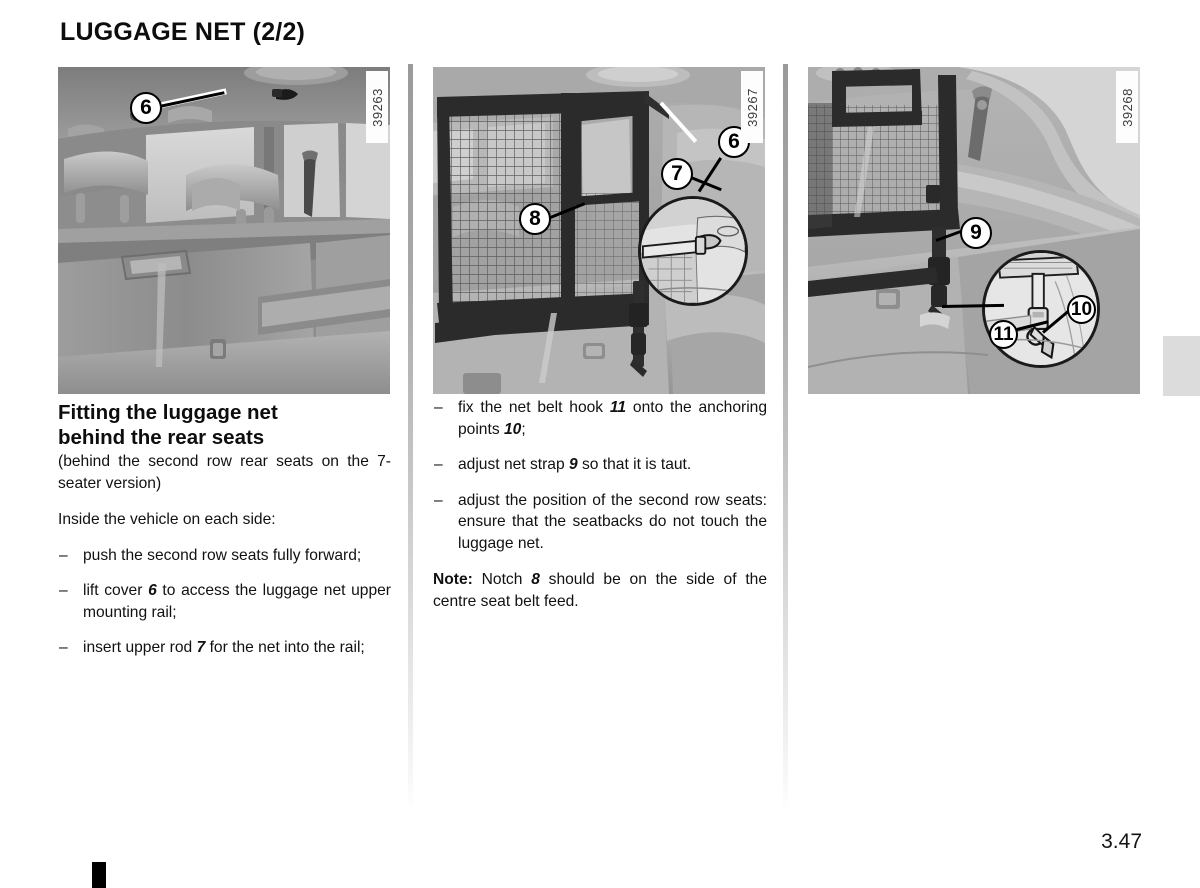 Image resolution: width=1200 pixels, height=888 pixels. Describe the element at coordinates (1127, 107) in the screenshot. I see `figure-reference-number: 39268` at that location.